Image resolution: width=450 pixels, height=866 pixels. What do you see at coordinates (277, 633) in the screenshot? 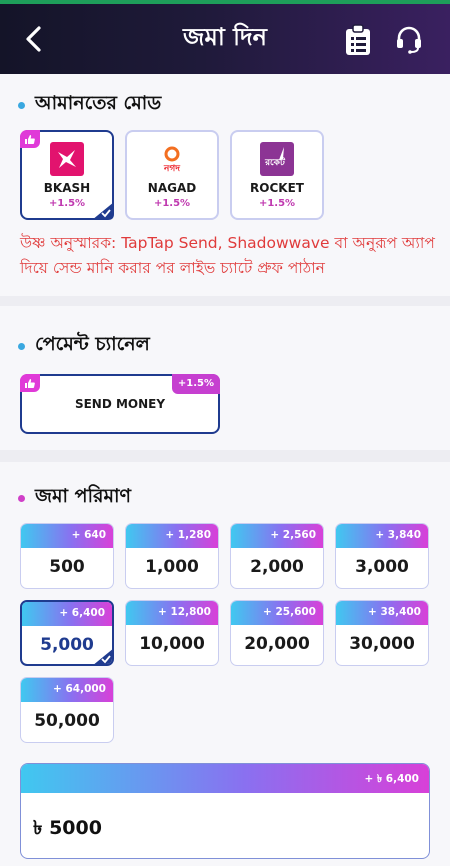
I see `amount-option: + 25,600 20,000` at bounding box center [277, 633].